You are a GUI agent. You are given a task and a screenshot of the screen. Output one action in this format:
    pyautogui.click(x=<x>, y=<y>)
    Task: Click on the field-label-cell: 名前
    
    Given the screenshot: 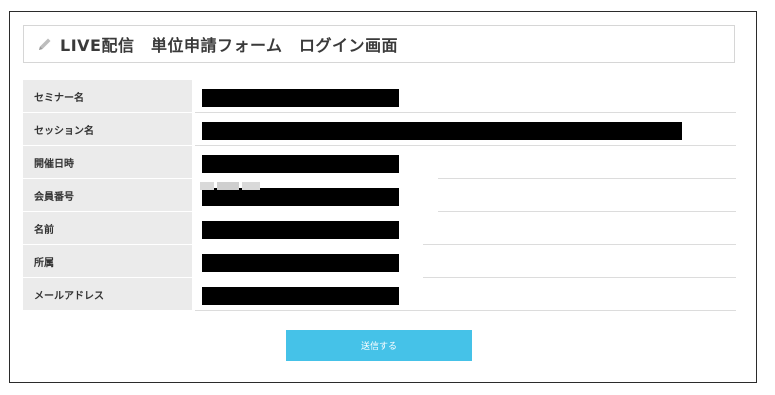 What is the action you would take?
    pyautogui.click(x=107, y=228)
    